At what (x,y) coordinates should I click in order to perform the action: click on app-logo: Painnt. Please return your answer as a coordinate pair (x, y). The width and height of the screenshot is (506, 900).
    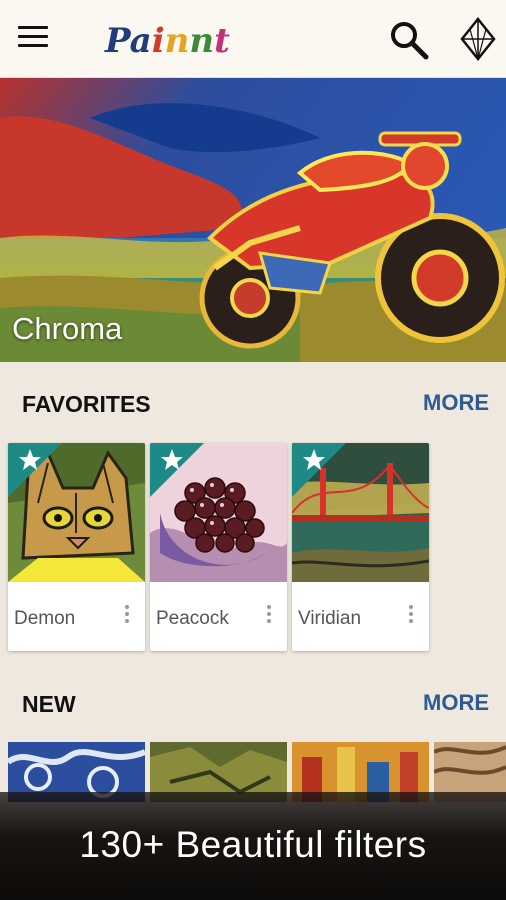
    Looking at the image, I should click on (167, 41).